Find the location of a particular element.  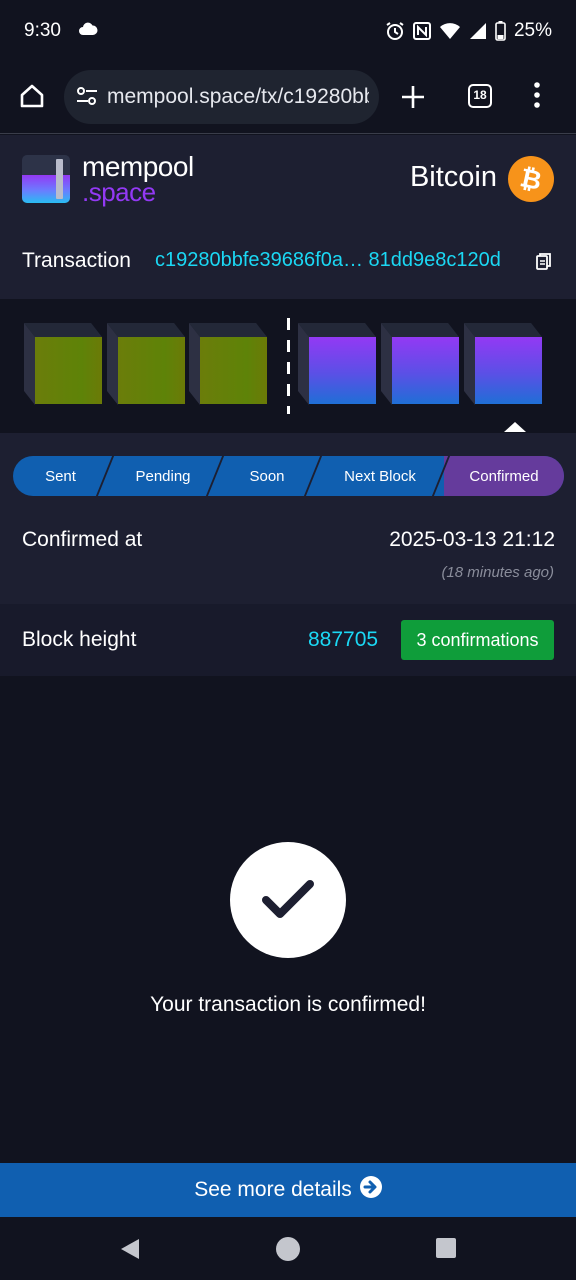

address-bar: mempool.space/tx/c19280bbfe39686f0a is located at coordinates (221, 97).